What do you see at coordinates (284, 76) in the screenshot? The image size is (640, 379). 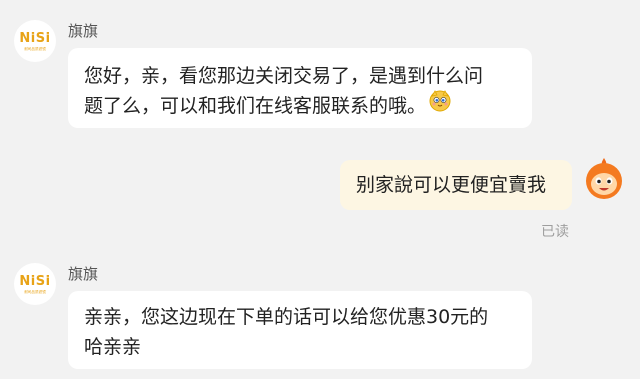 I see `message-line: 您好，亲，看您那边关闭交易了，是遇到什么问` at bounding box center [284, 76].